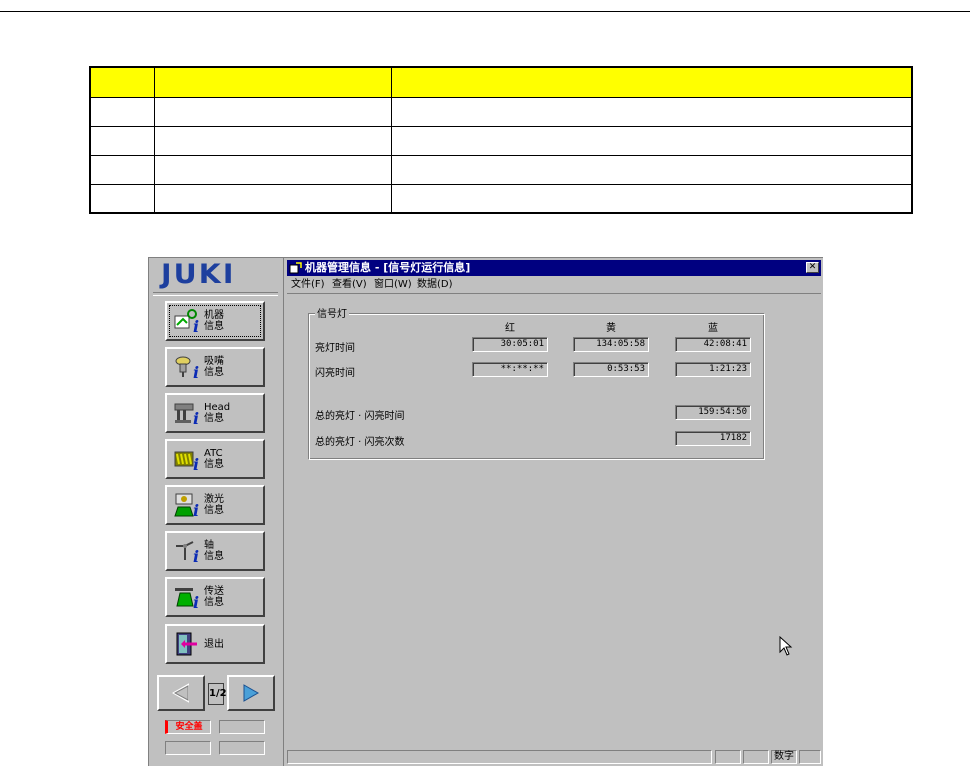 Image resolution: width=970 pixels, height=766 pixels. Describe the element at coordinates (186, 644) in the screenshot. I see `exit-icon` at that location.